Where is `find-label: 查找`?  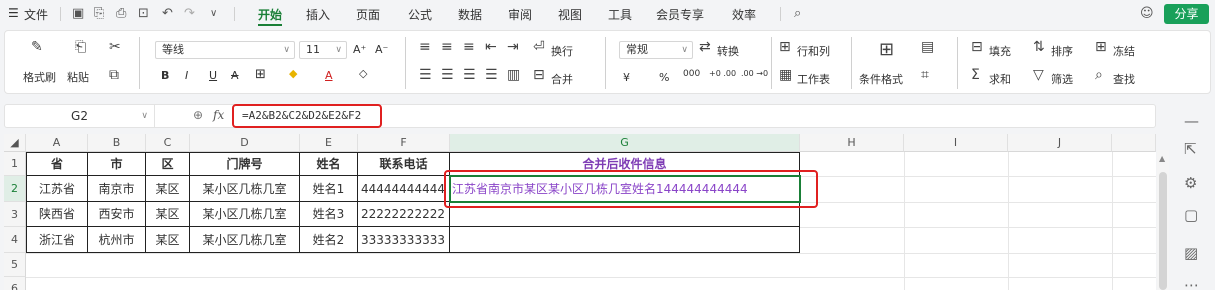
find-label: 查找 is located at coordinates (1124, 79).